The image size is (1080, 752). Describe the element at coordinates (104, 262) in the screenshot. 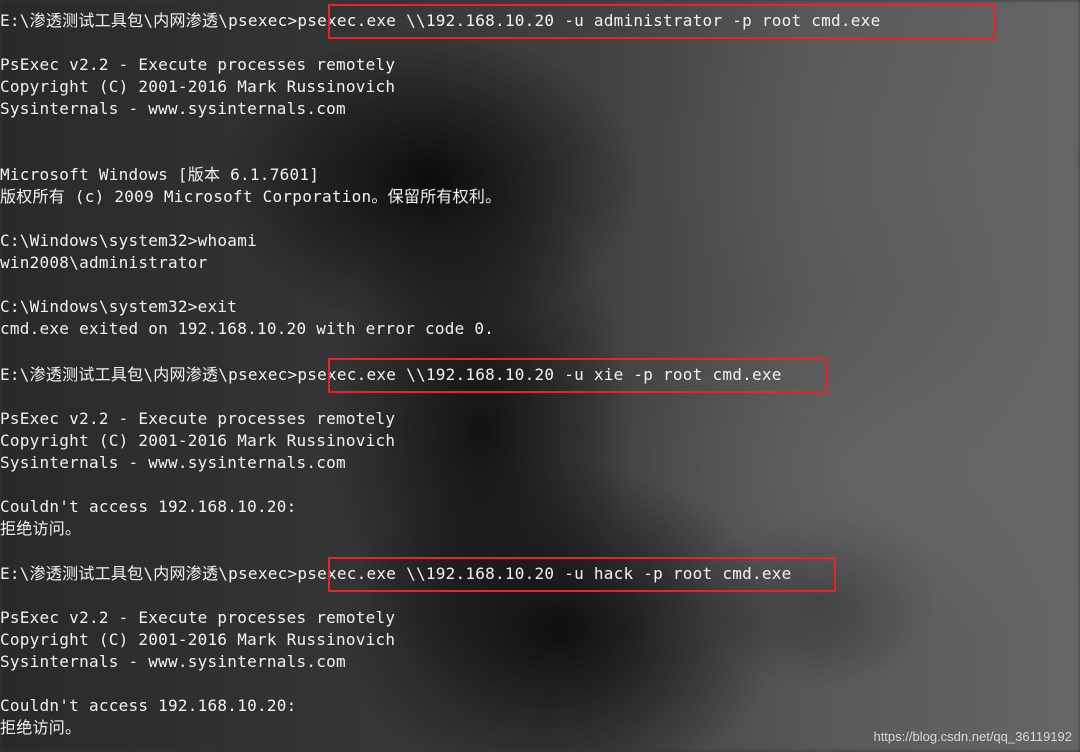

I see `whoami-result-line: win2008\administrator` at that location.